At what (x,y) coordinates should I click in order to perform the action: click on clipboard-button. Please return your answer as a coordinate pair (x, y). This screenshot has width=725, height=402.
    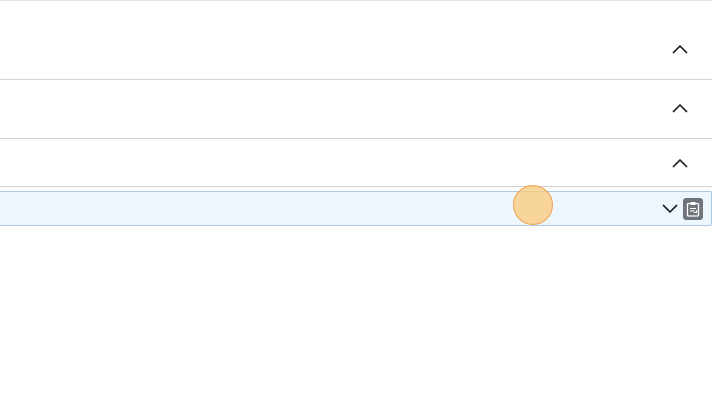
    Looking at the image, I should click on (693, 209).